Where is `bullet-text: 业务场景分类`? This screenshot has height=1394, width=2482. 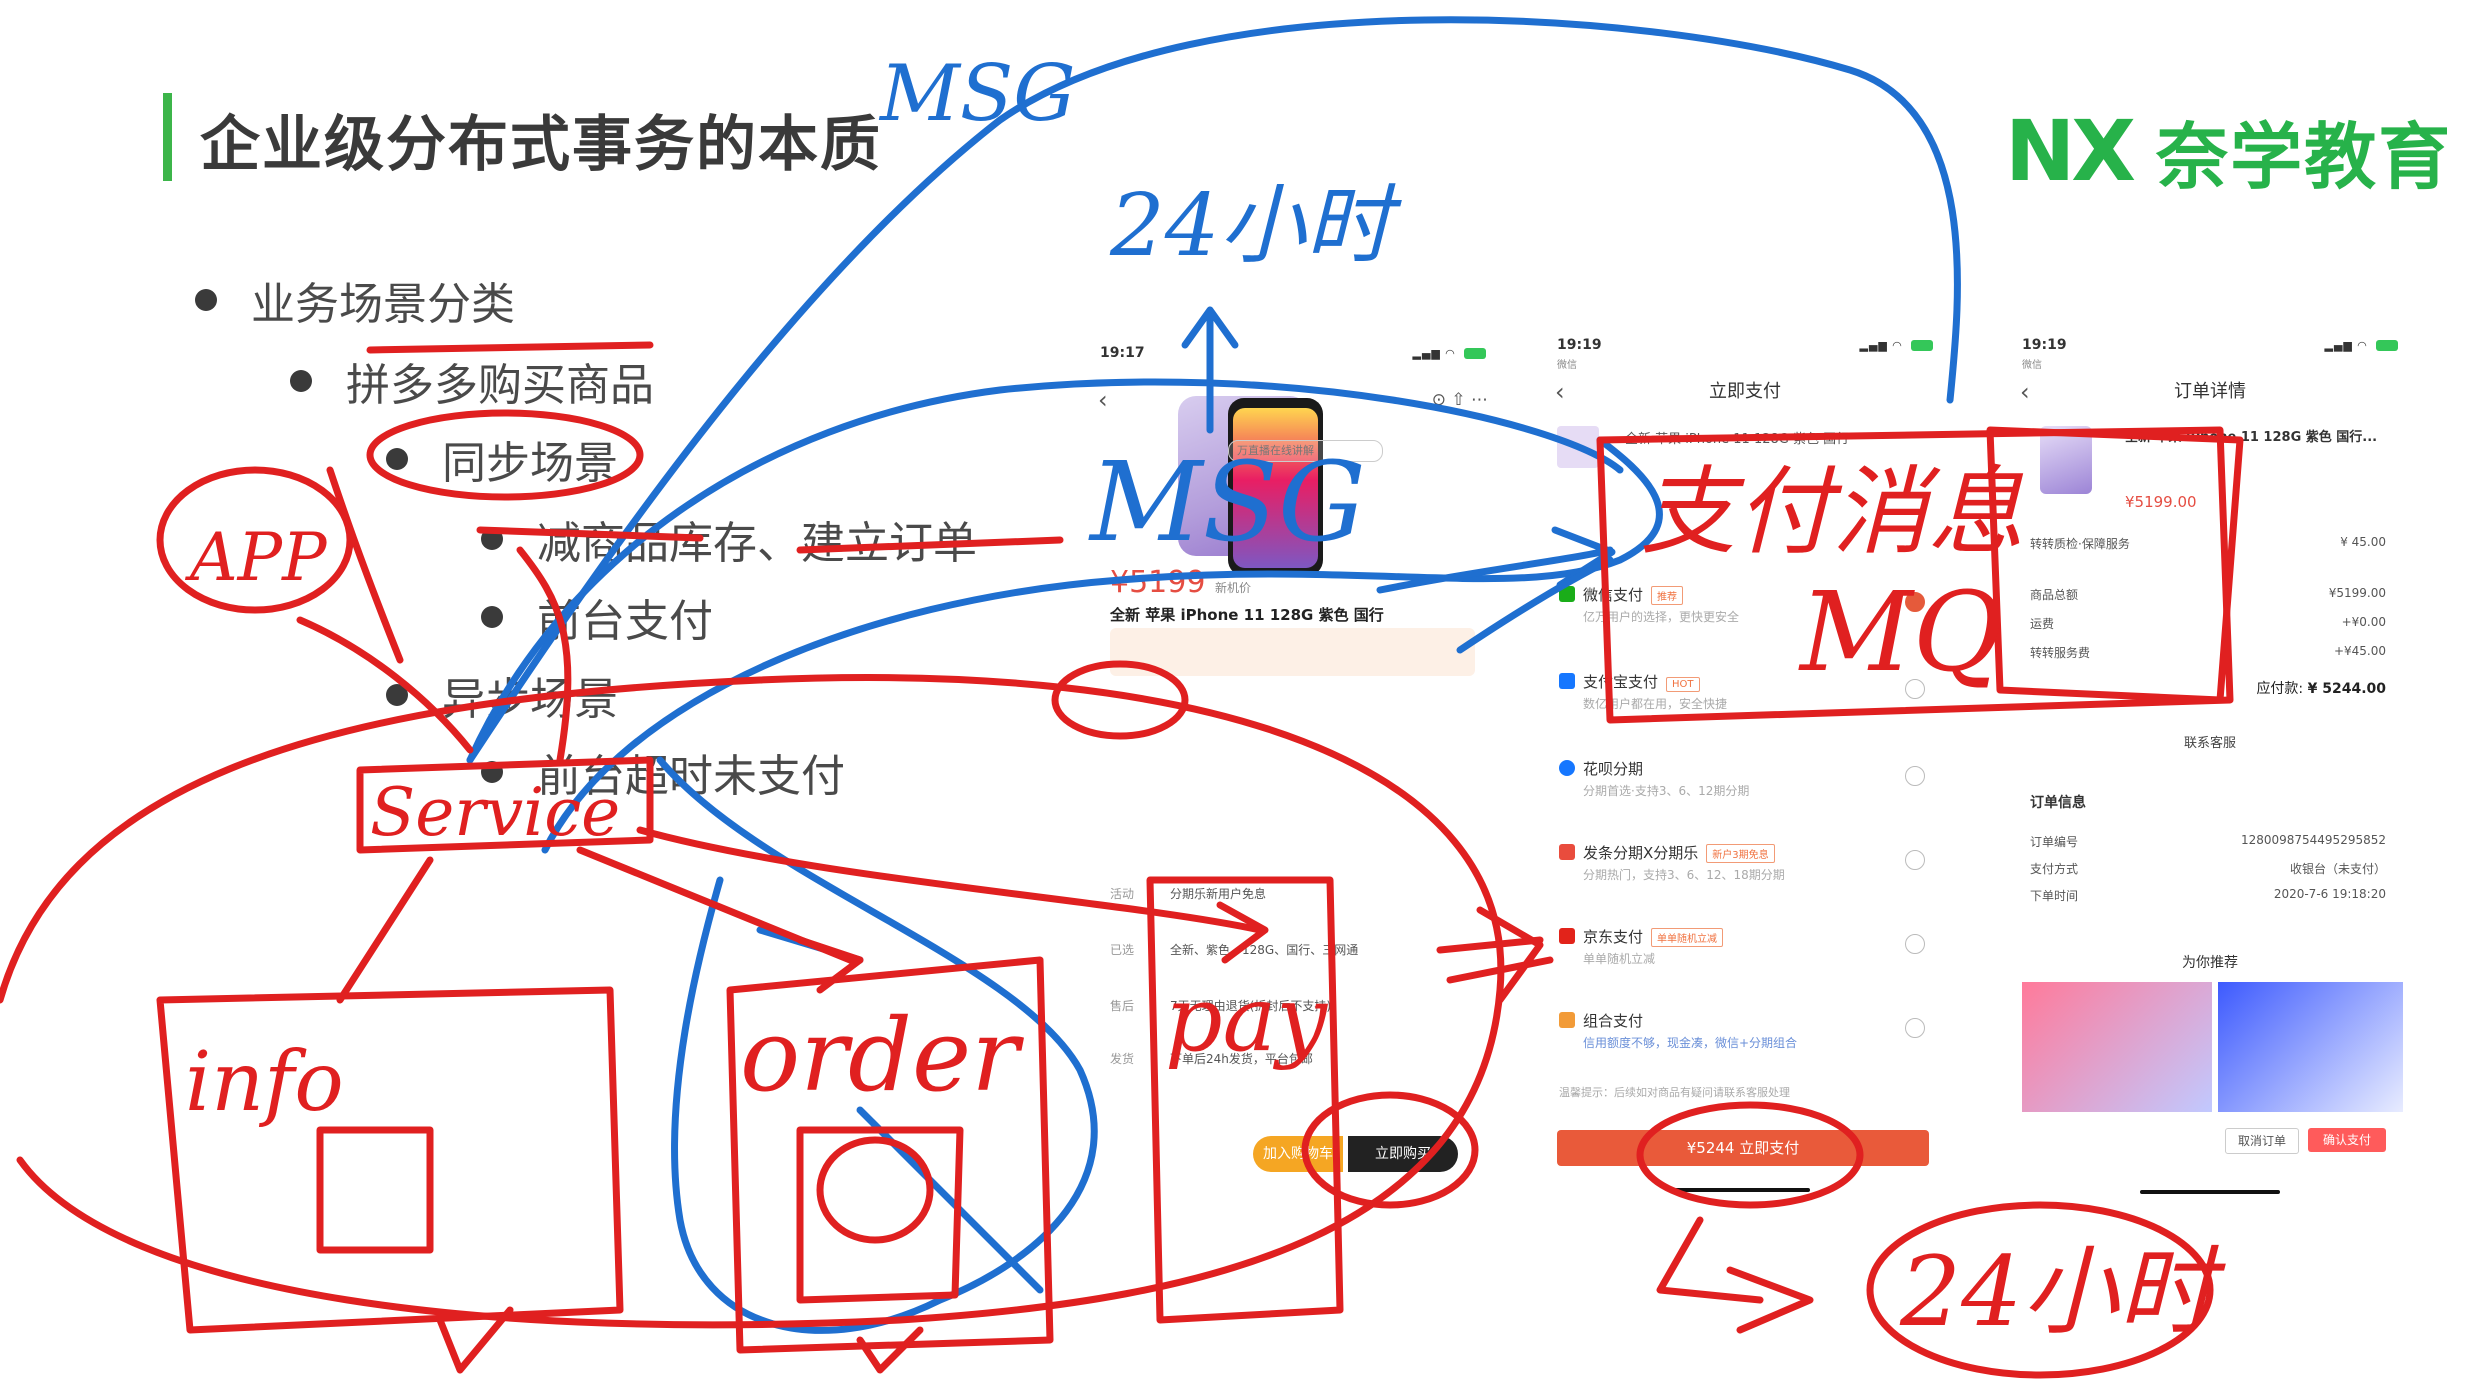
bullet-text: 业务场景分类 is located at coordinates (383, 304).